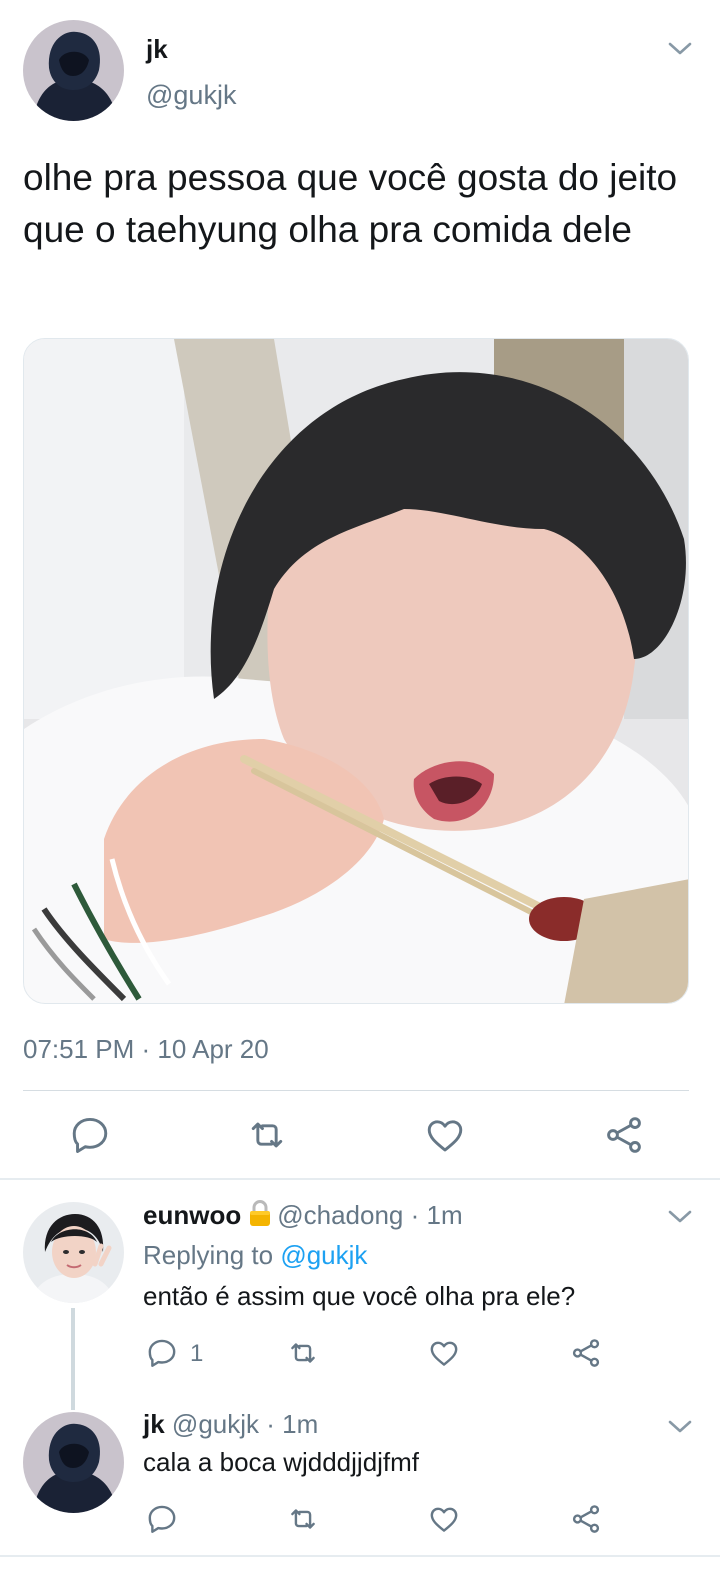  Describe the element at coordinates (359, 1296) in the screenshot. I see `reply-text: então é assim que você olha pra ele?` at that location.